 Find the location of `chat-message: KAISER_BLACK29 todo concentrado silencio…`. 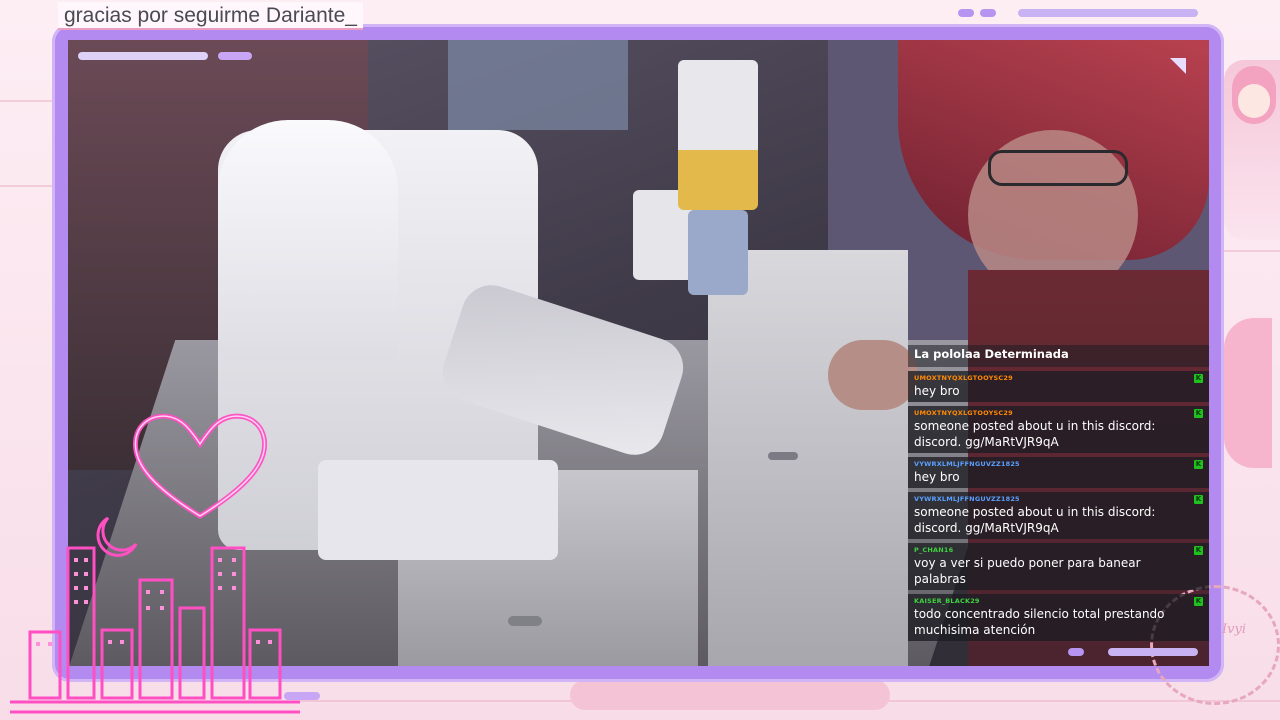

chat-message: KAISER_BLACK29 todo concentrado silencio… is located at coordinates (1058, 617).